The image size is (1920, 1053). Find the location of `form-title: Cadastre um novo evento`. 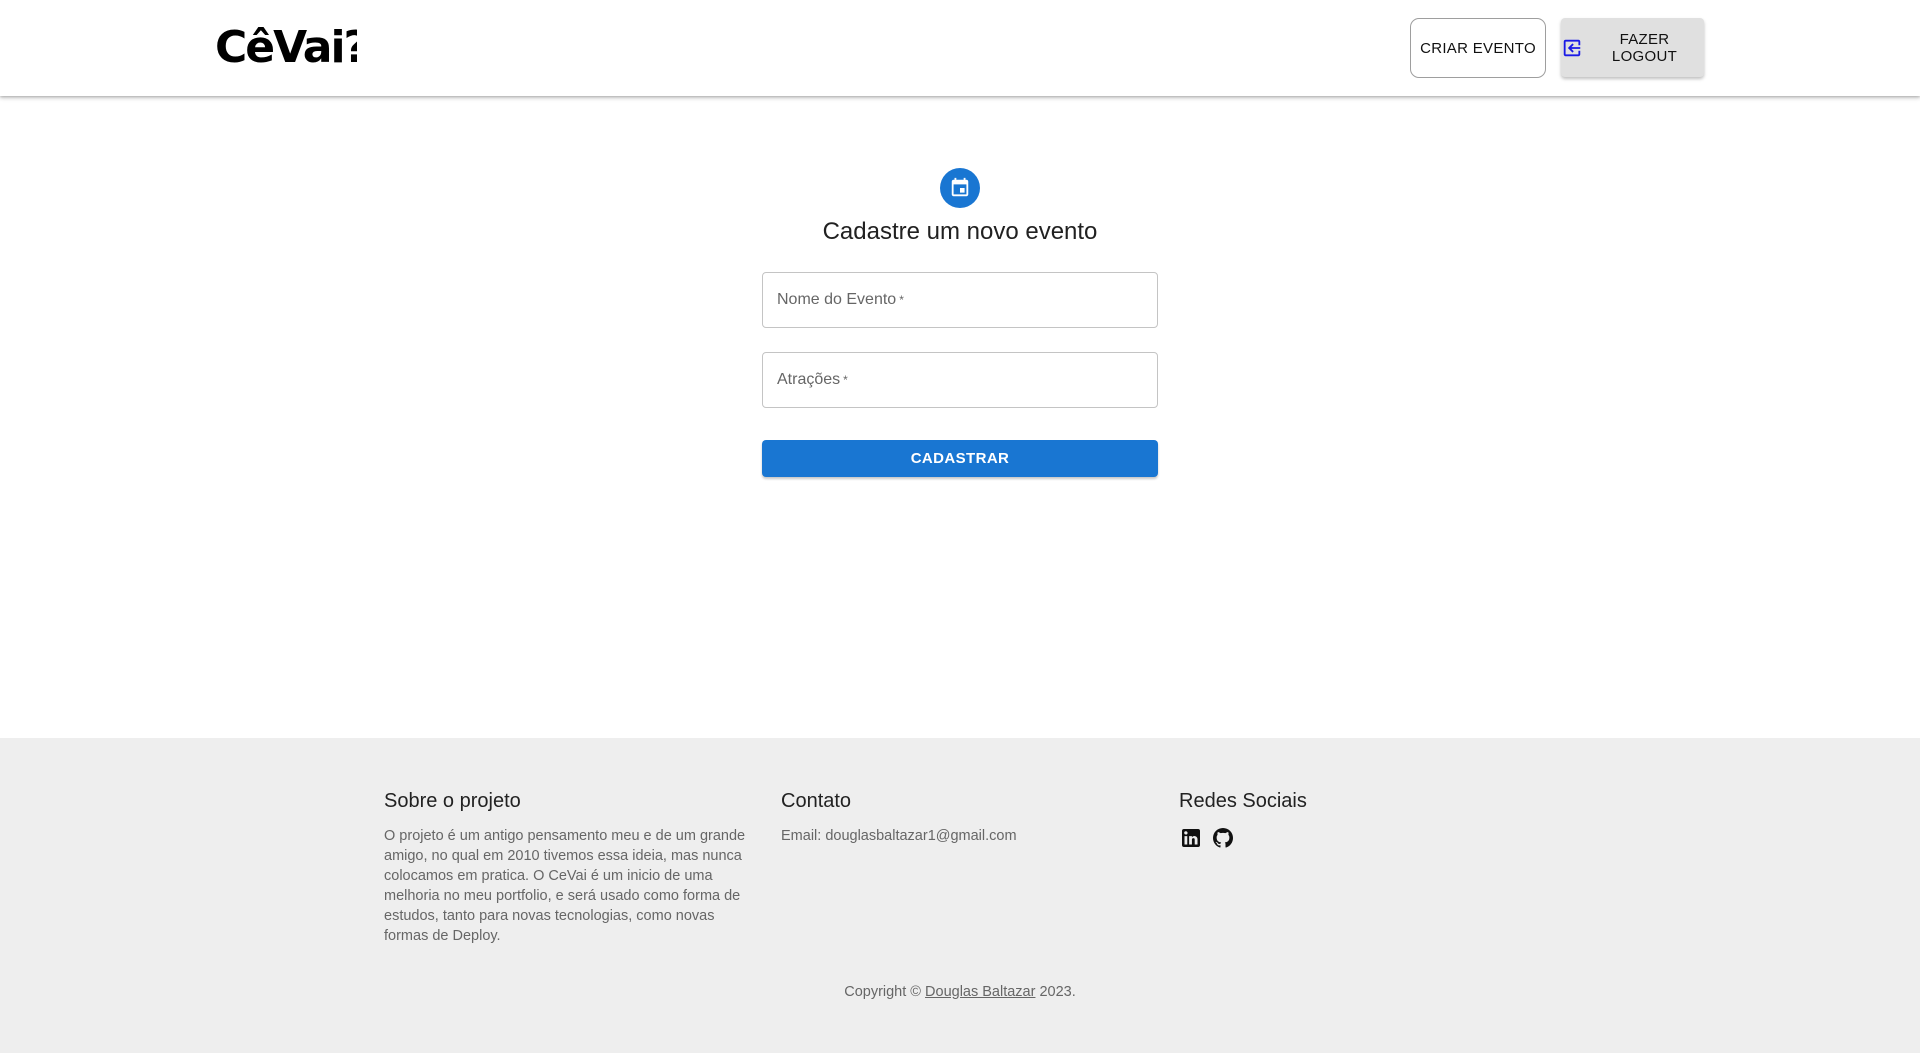

form-title: Cadastre um novo evento is located at coordinates (960, 231).